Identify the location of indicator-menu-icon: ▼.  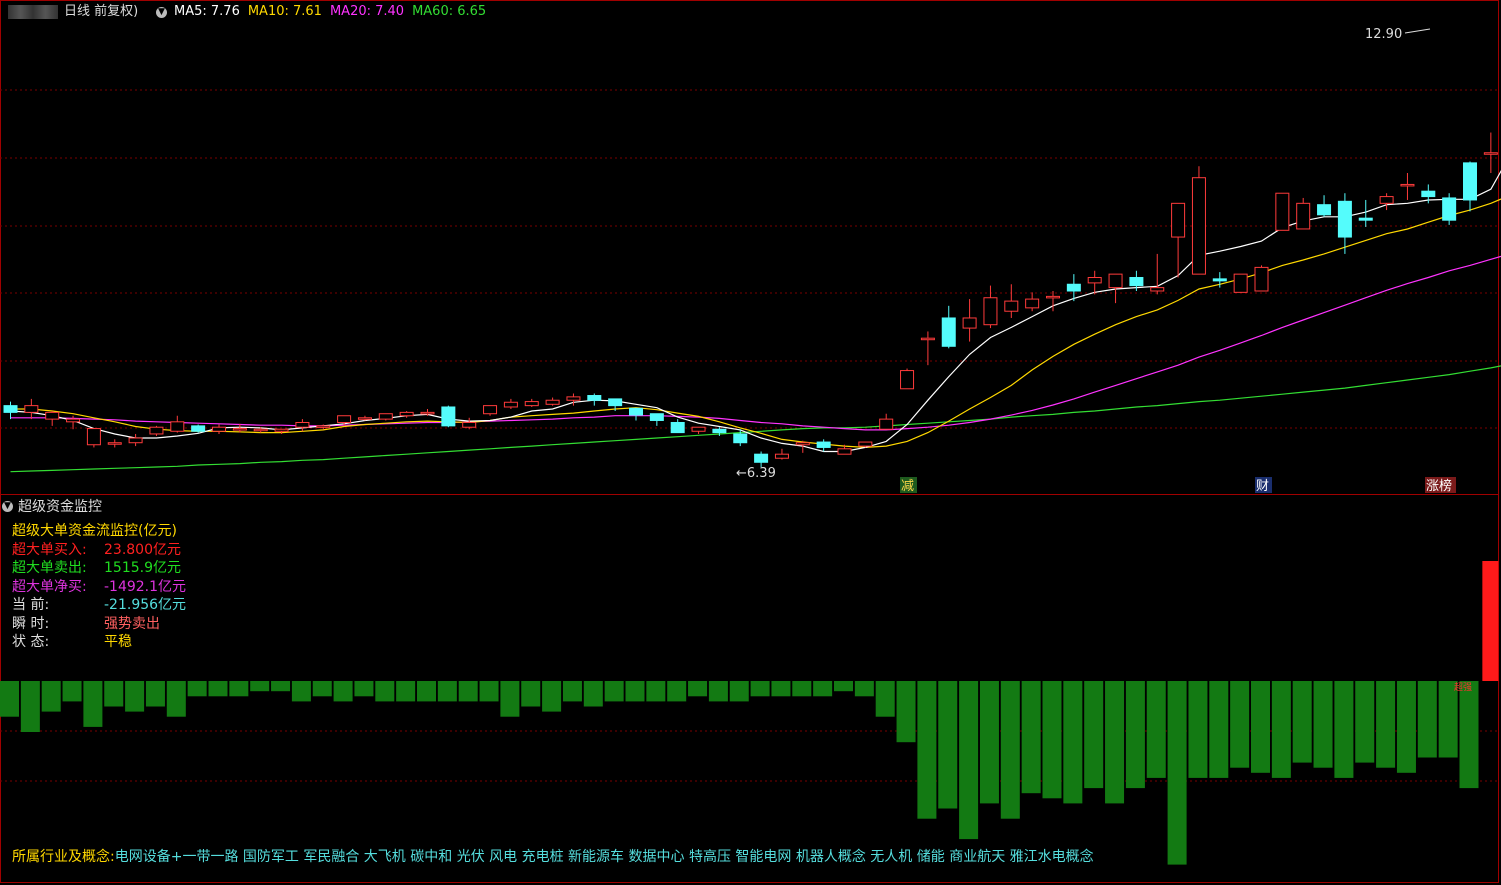
(7, 506).